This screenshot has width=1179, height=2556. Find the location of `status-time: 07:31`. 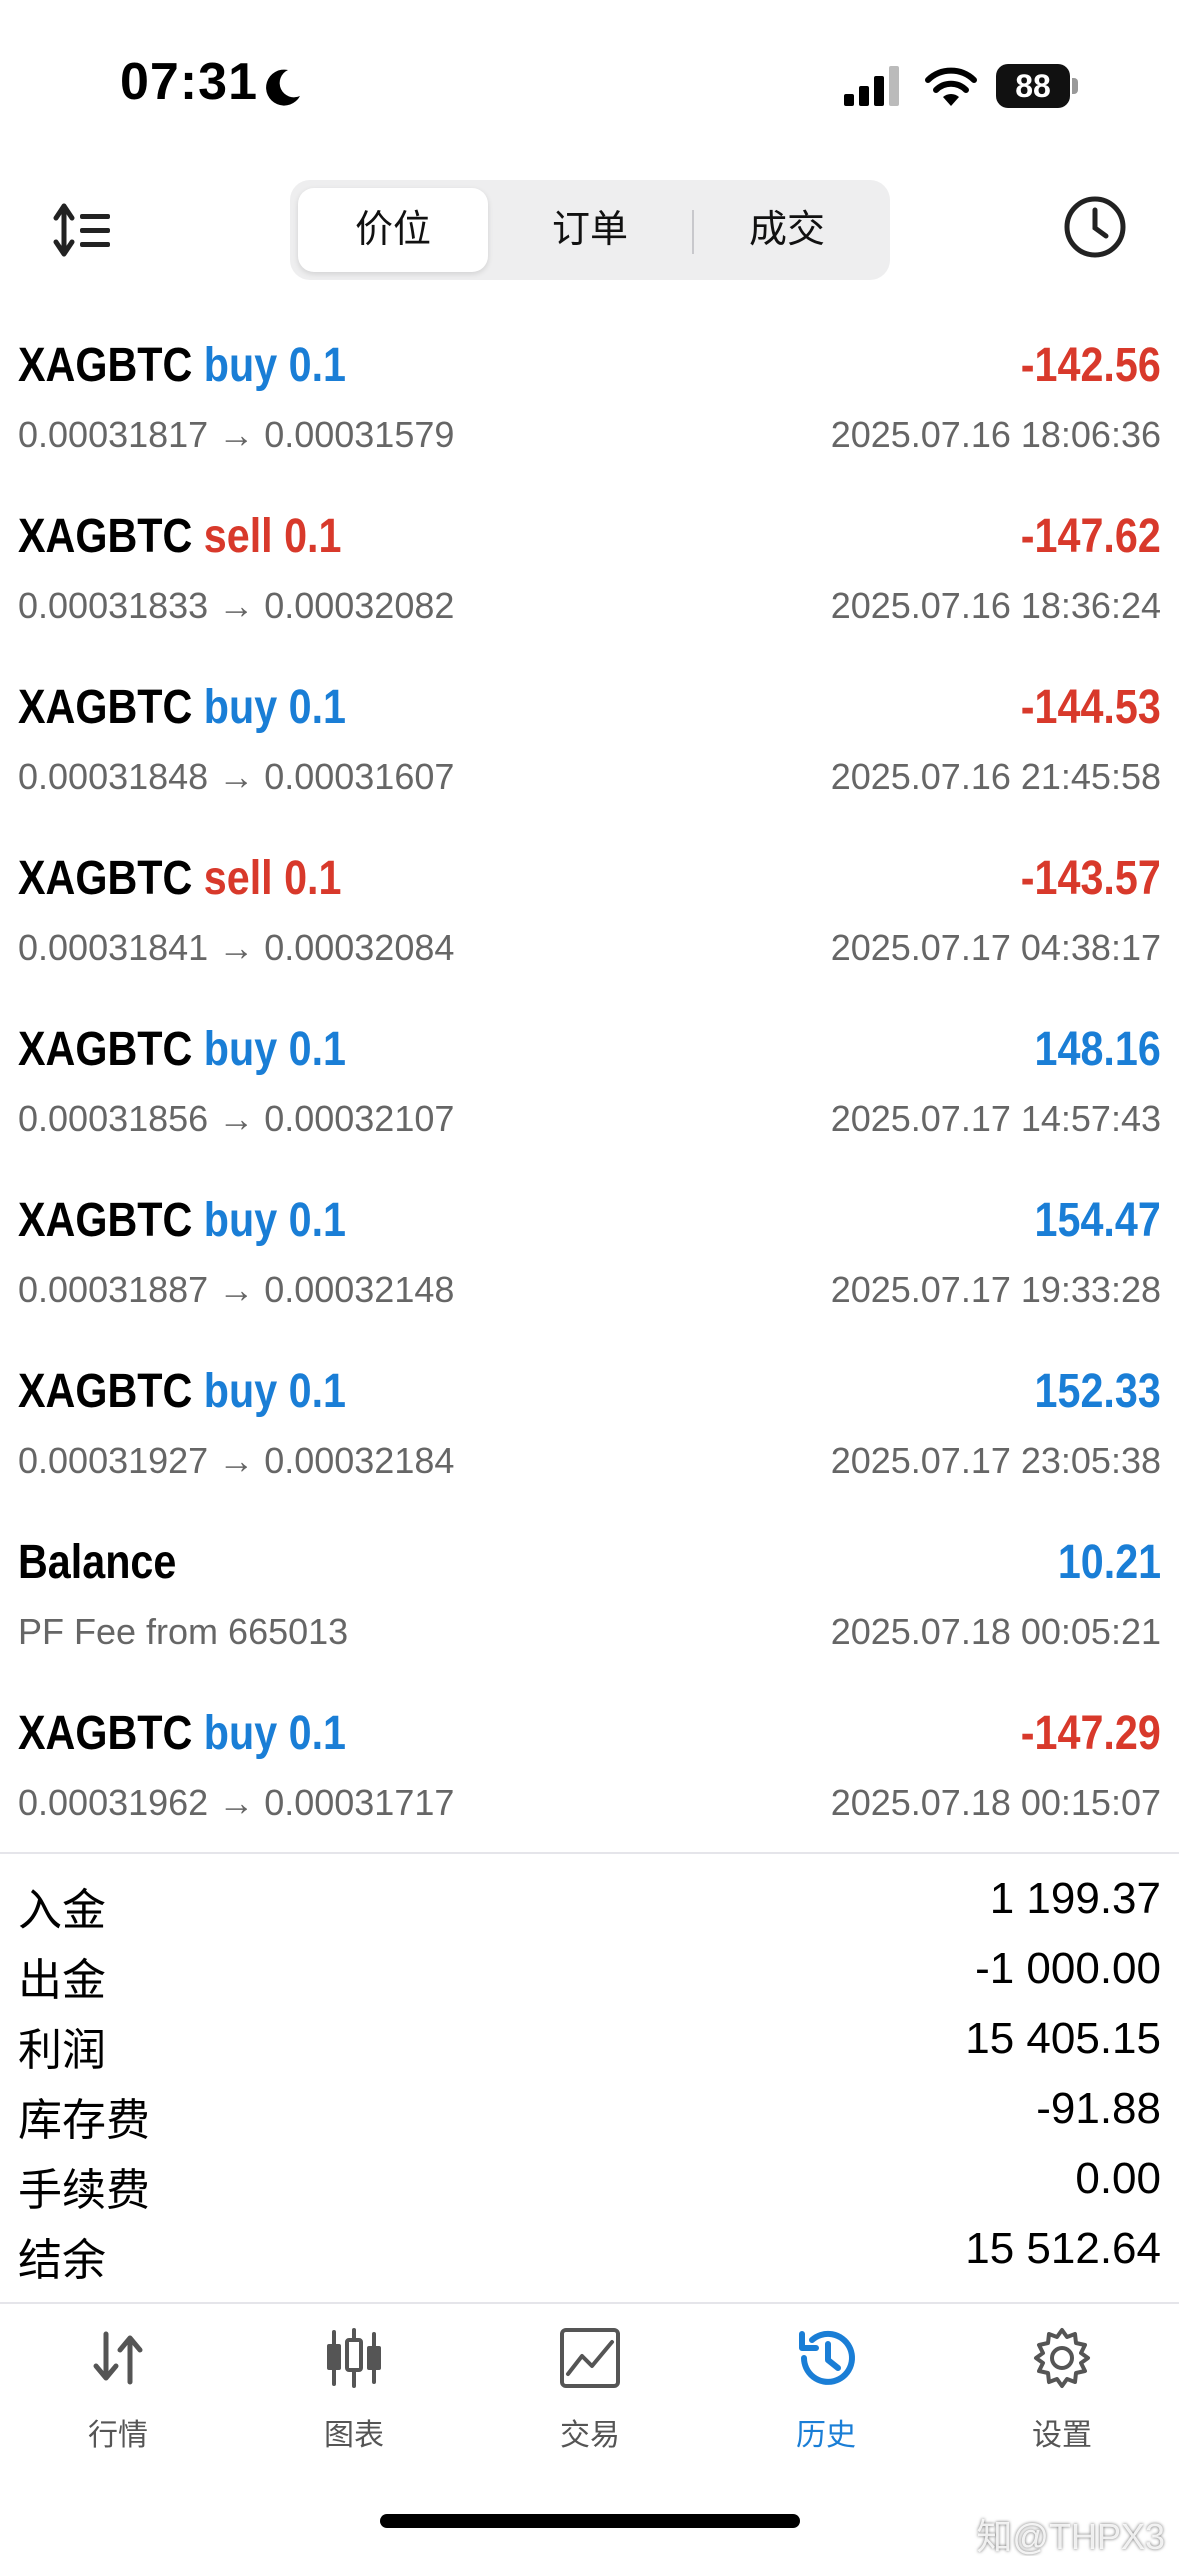

status-time: 07:31 is located at coordinates (189, 82).